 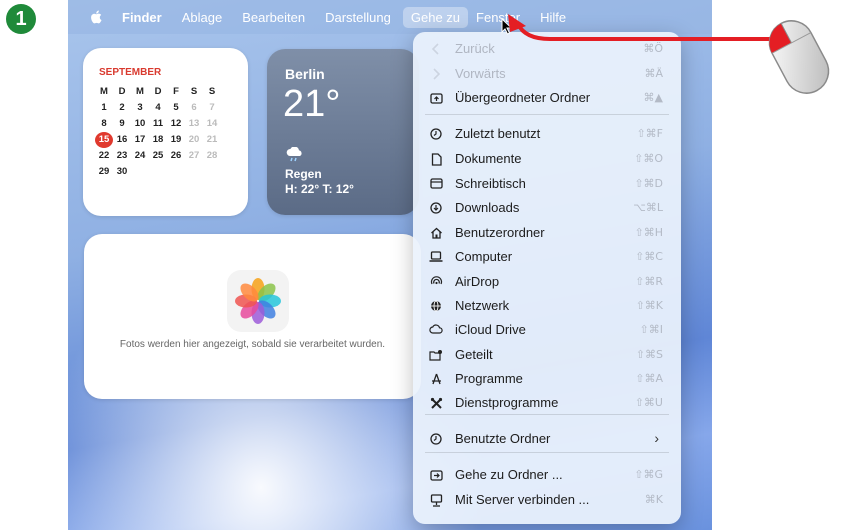 I want to click on calendar-day: 1, so click(x=104, y=107).